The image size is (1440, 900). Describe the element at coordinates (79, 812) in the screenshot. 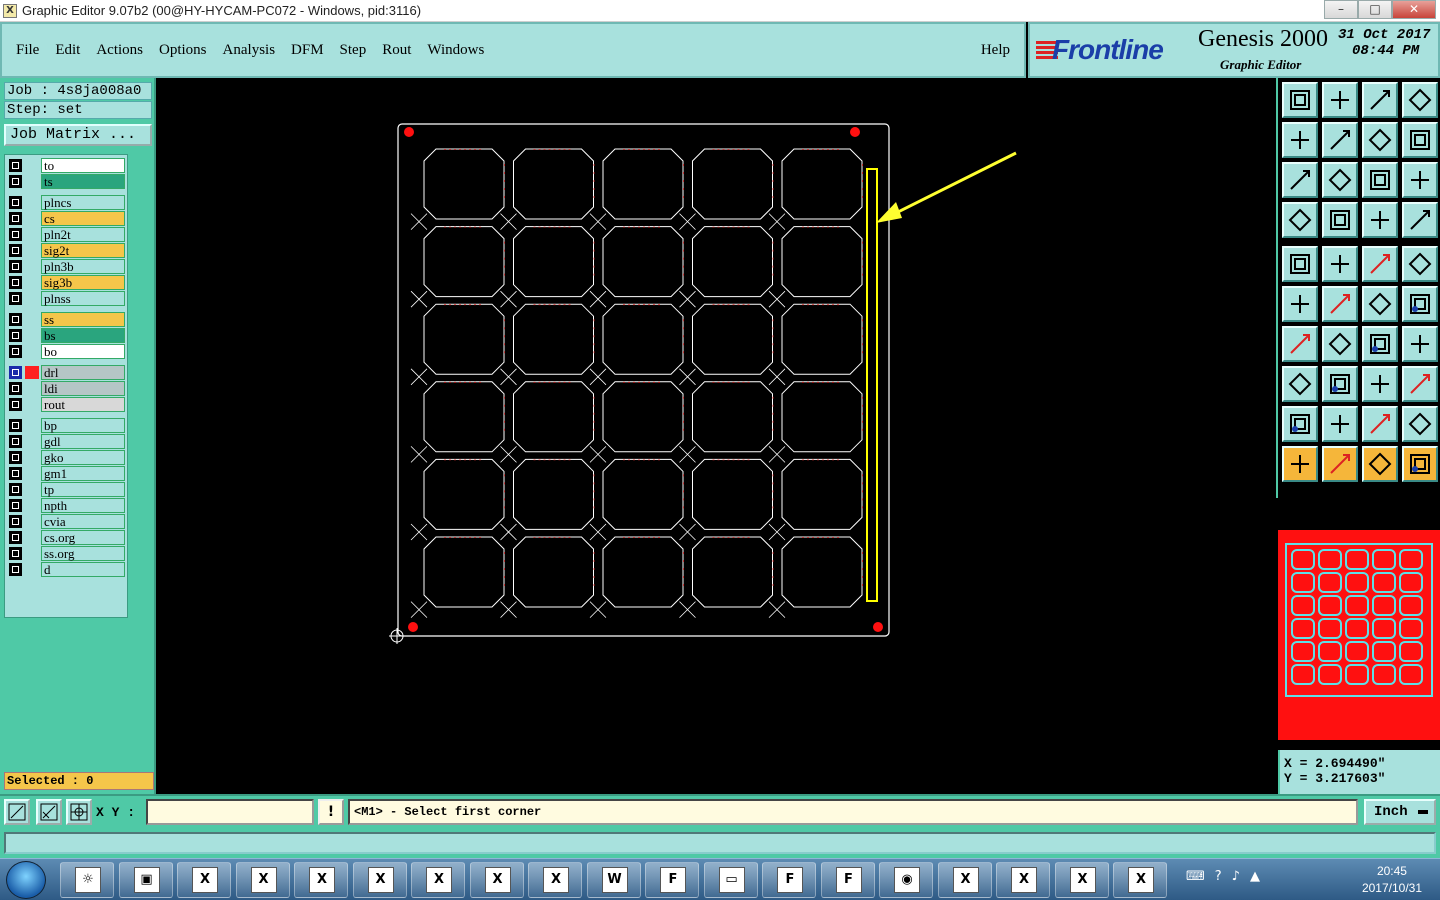

I see `grid-icon` at that location.